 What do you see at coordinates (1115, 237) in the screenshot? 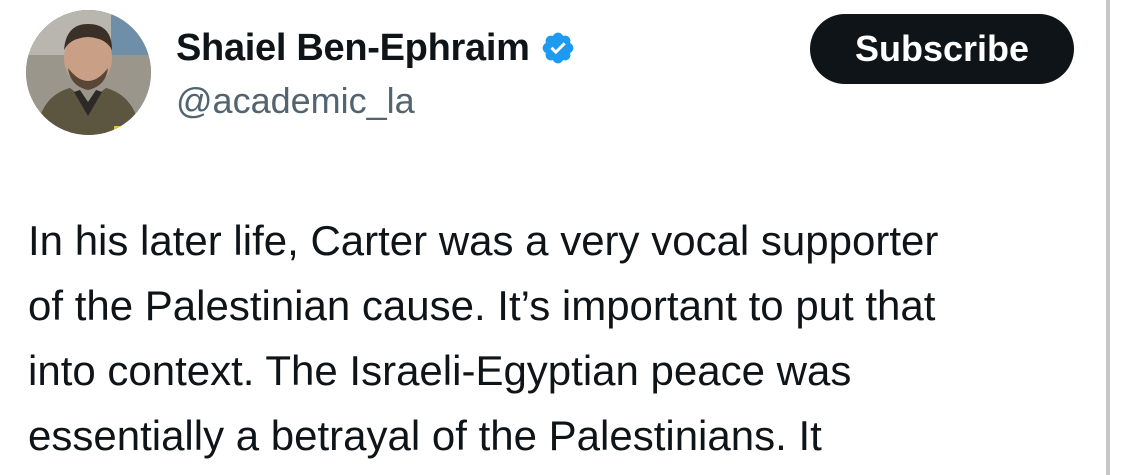
I see `right-divider` at bounding box center [1115, 237].